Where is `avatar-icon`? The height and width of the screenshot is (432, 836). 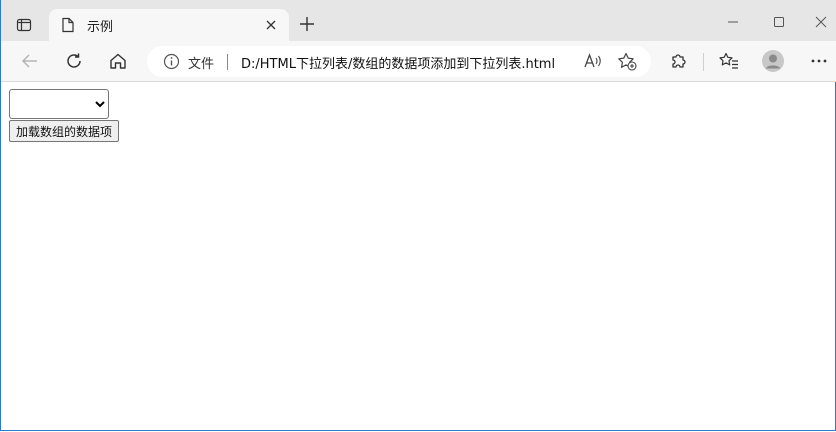
avatar-icon is located at coordinates (773, 61).